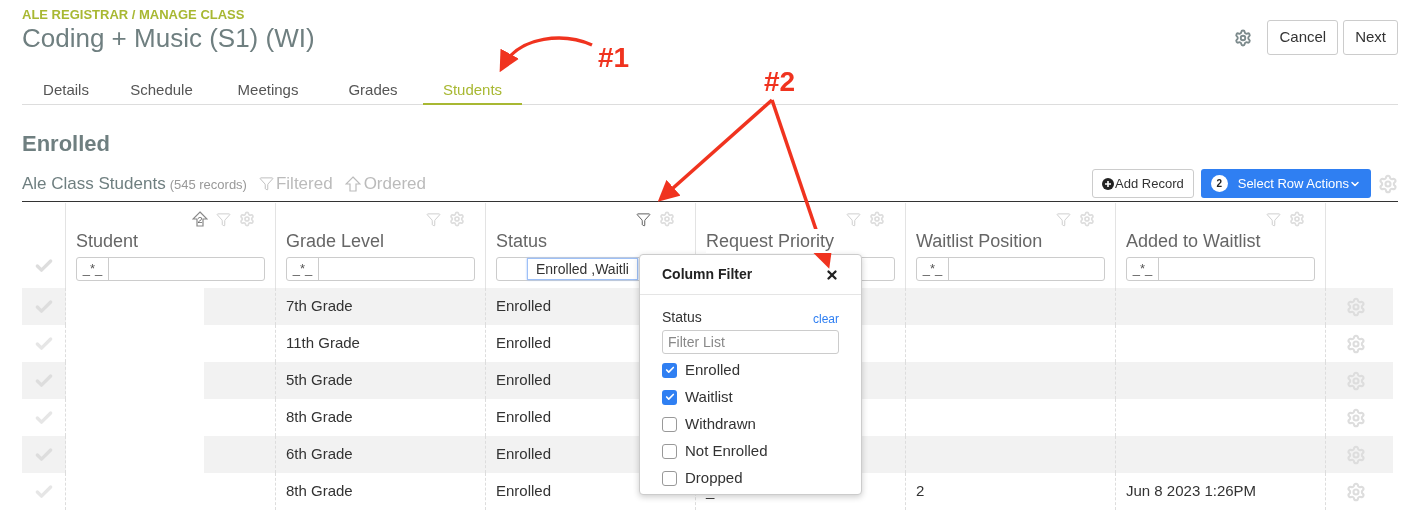  Describe the element at coordinates (614, 58) in the screenshot. I see `annotation-label: #1` at that location.